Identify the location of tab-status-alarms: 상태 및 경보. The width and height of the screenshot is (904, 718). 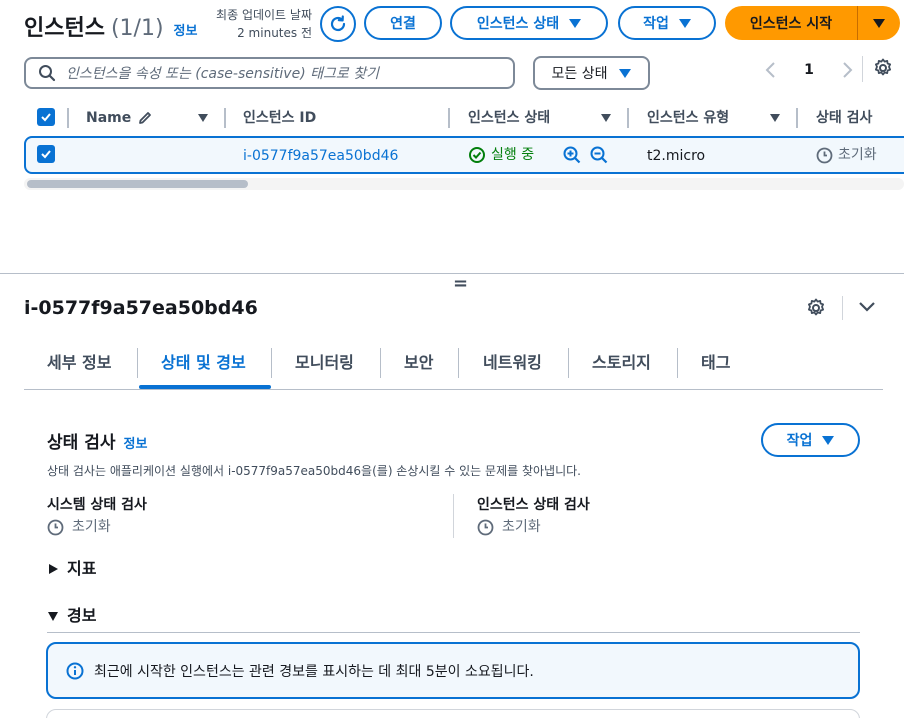
(203, 363).